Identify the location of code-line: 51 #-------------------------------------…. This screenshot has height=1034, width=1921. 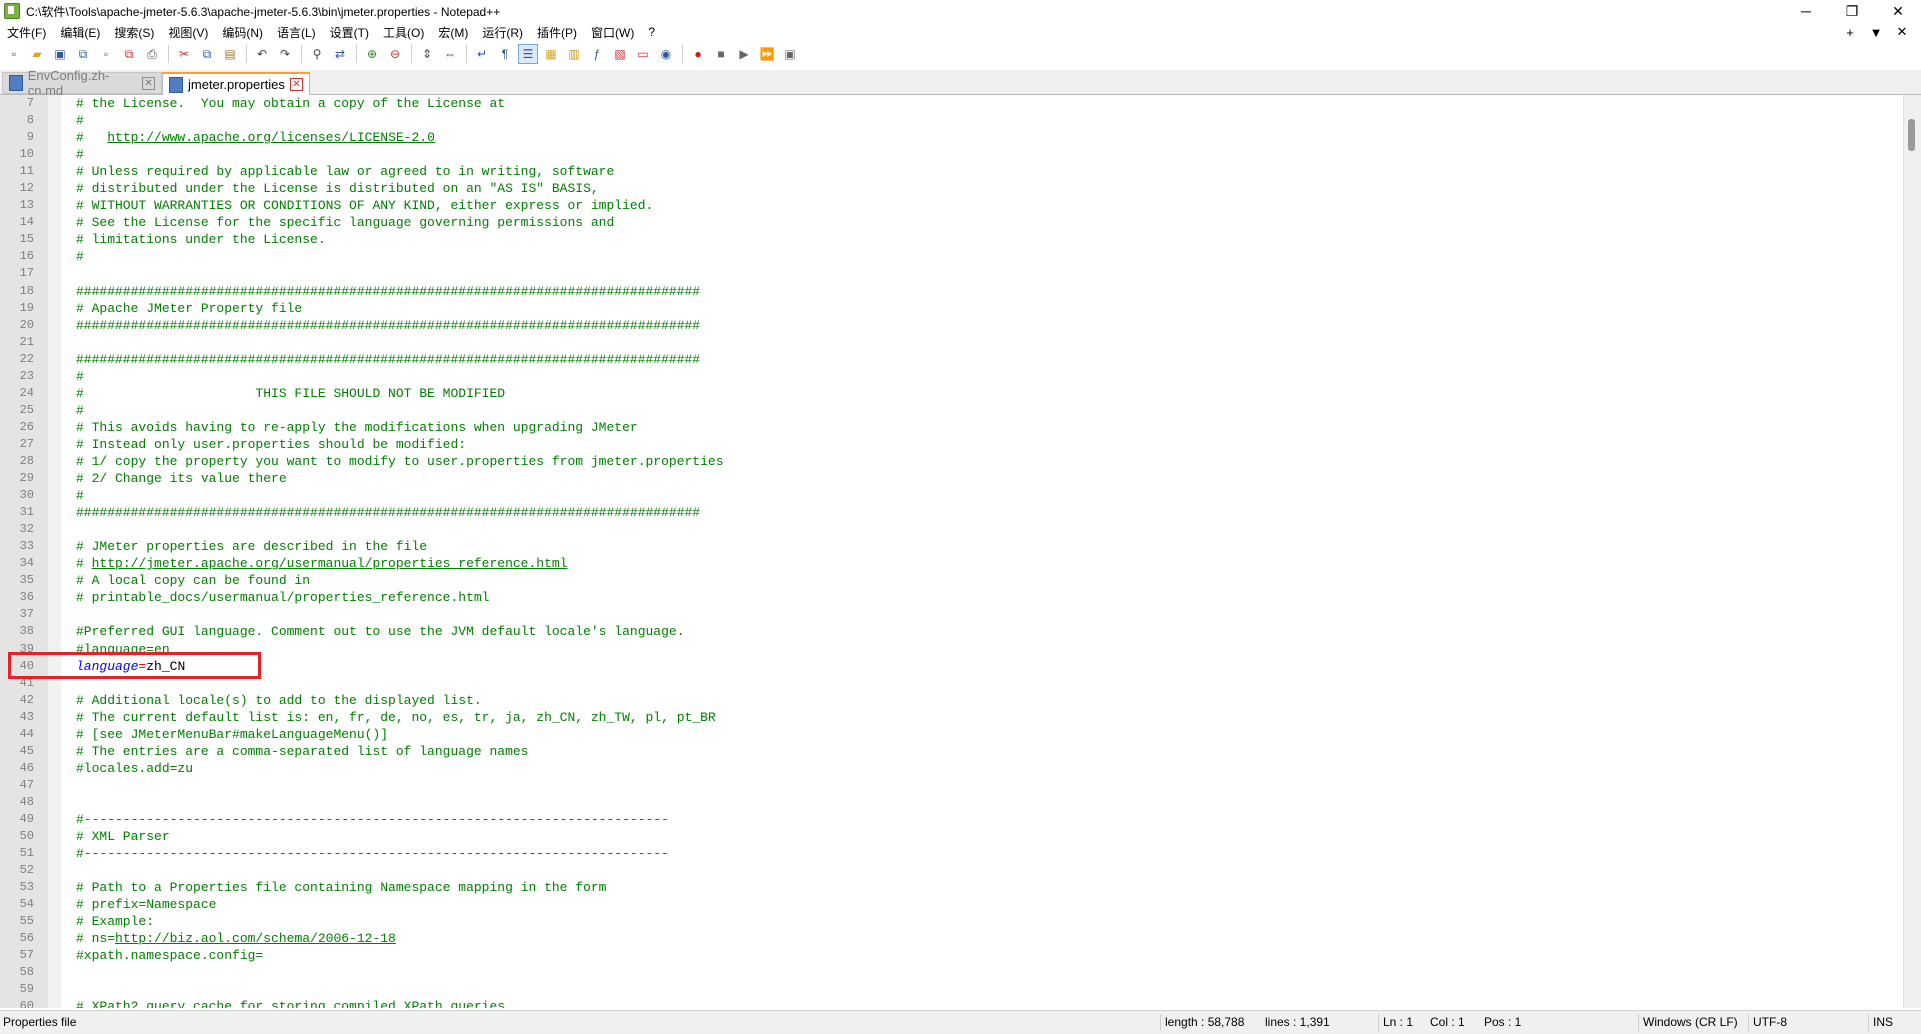
(952, 853).